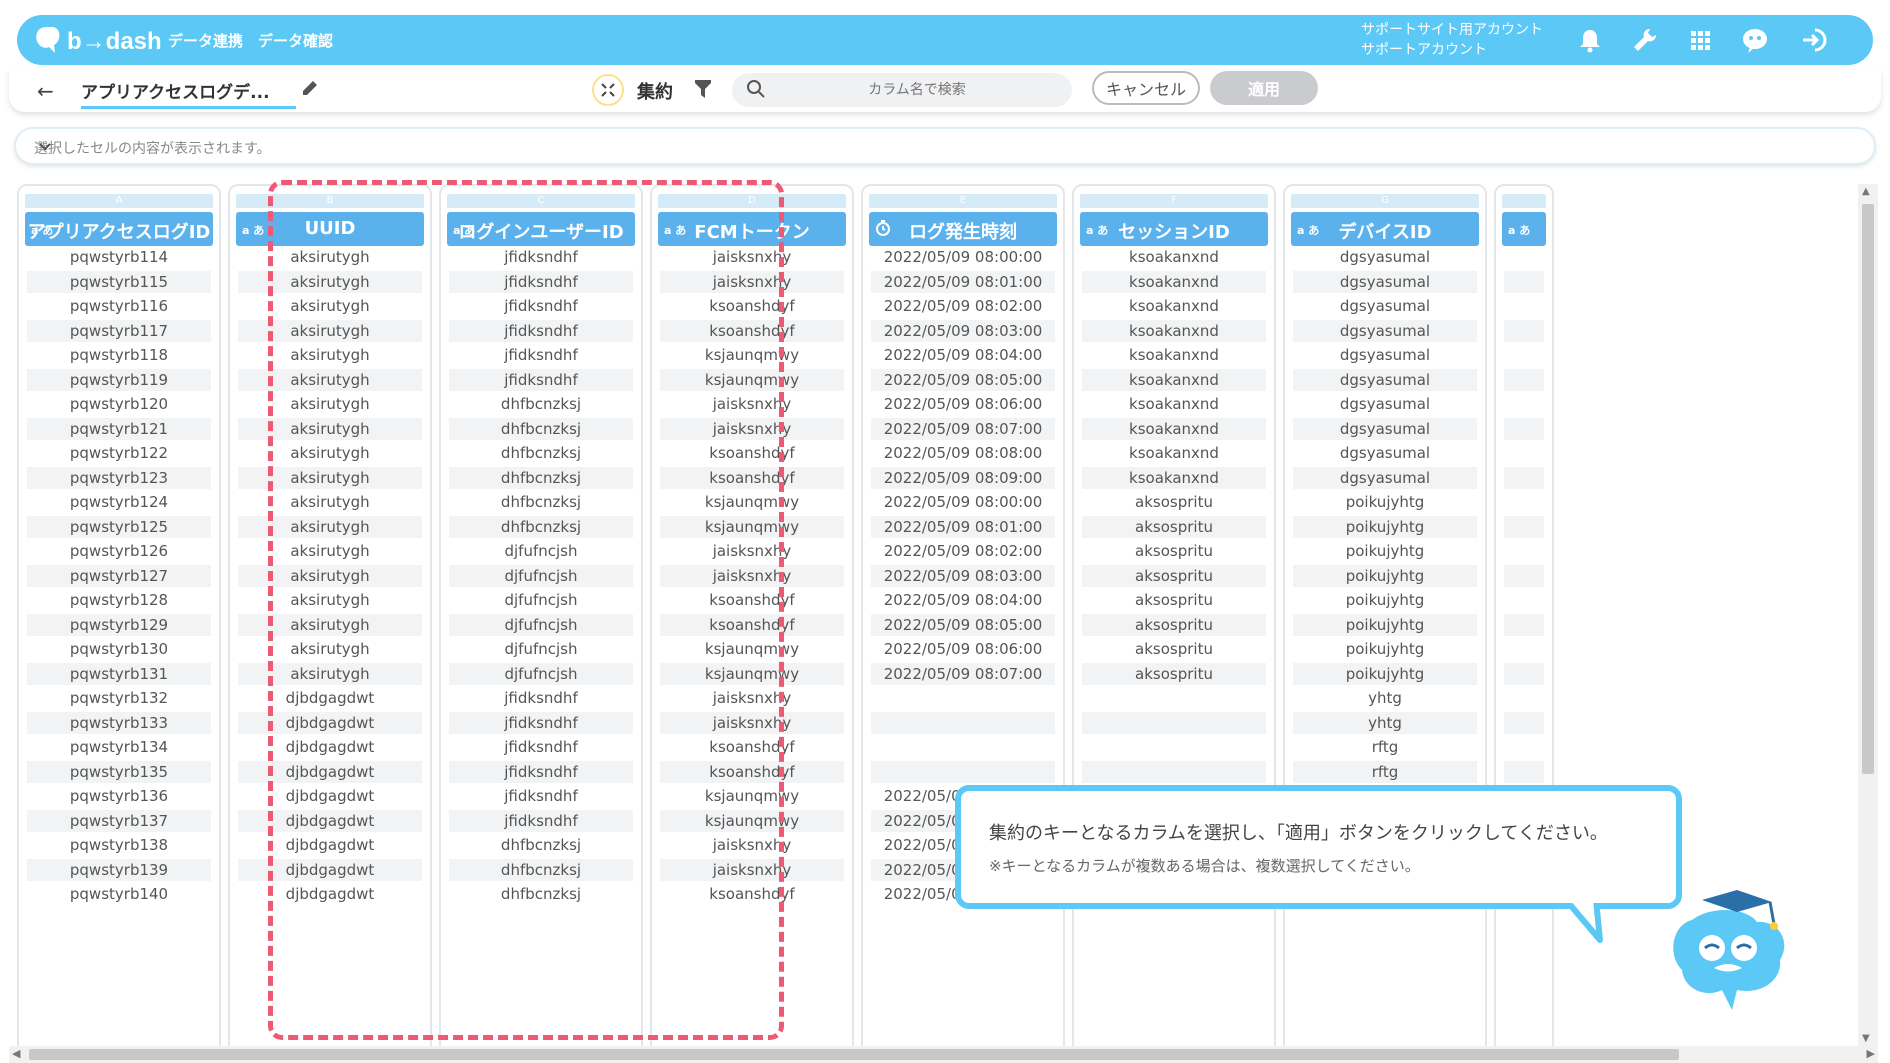 The width and height of the screenshot is (1890, 1063). I want to click on table-cell: pqwstyrb127, so click(119, 575).